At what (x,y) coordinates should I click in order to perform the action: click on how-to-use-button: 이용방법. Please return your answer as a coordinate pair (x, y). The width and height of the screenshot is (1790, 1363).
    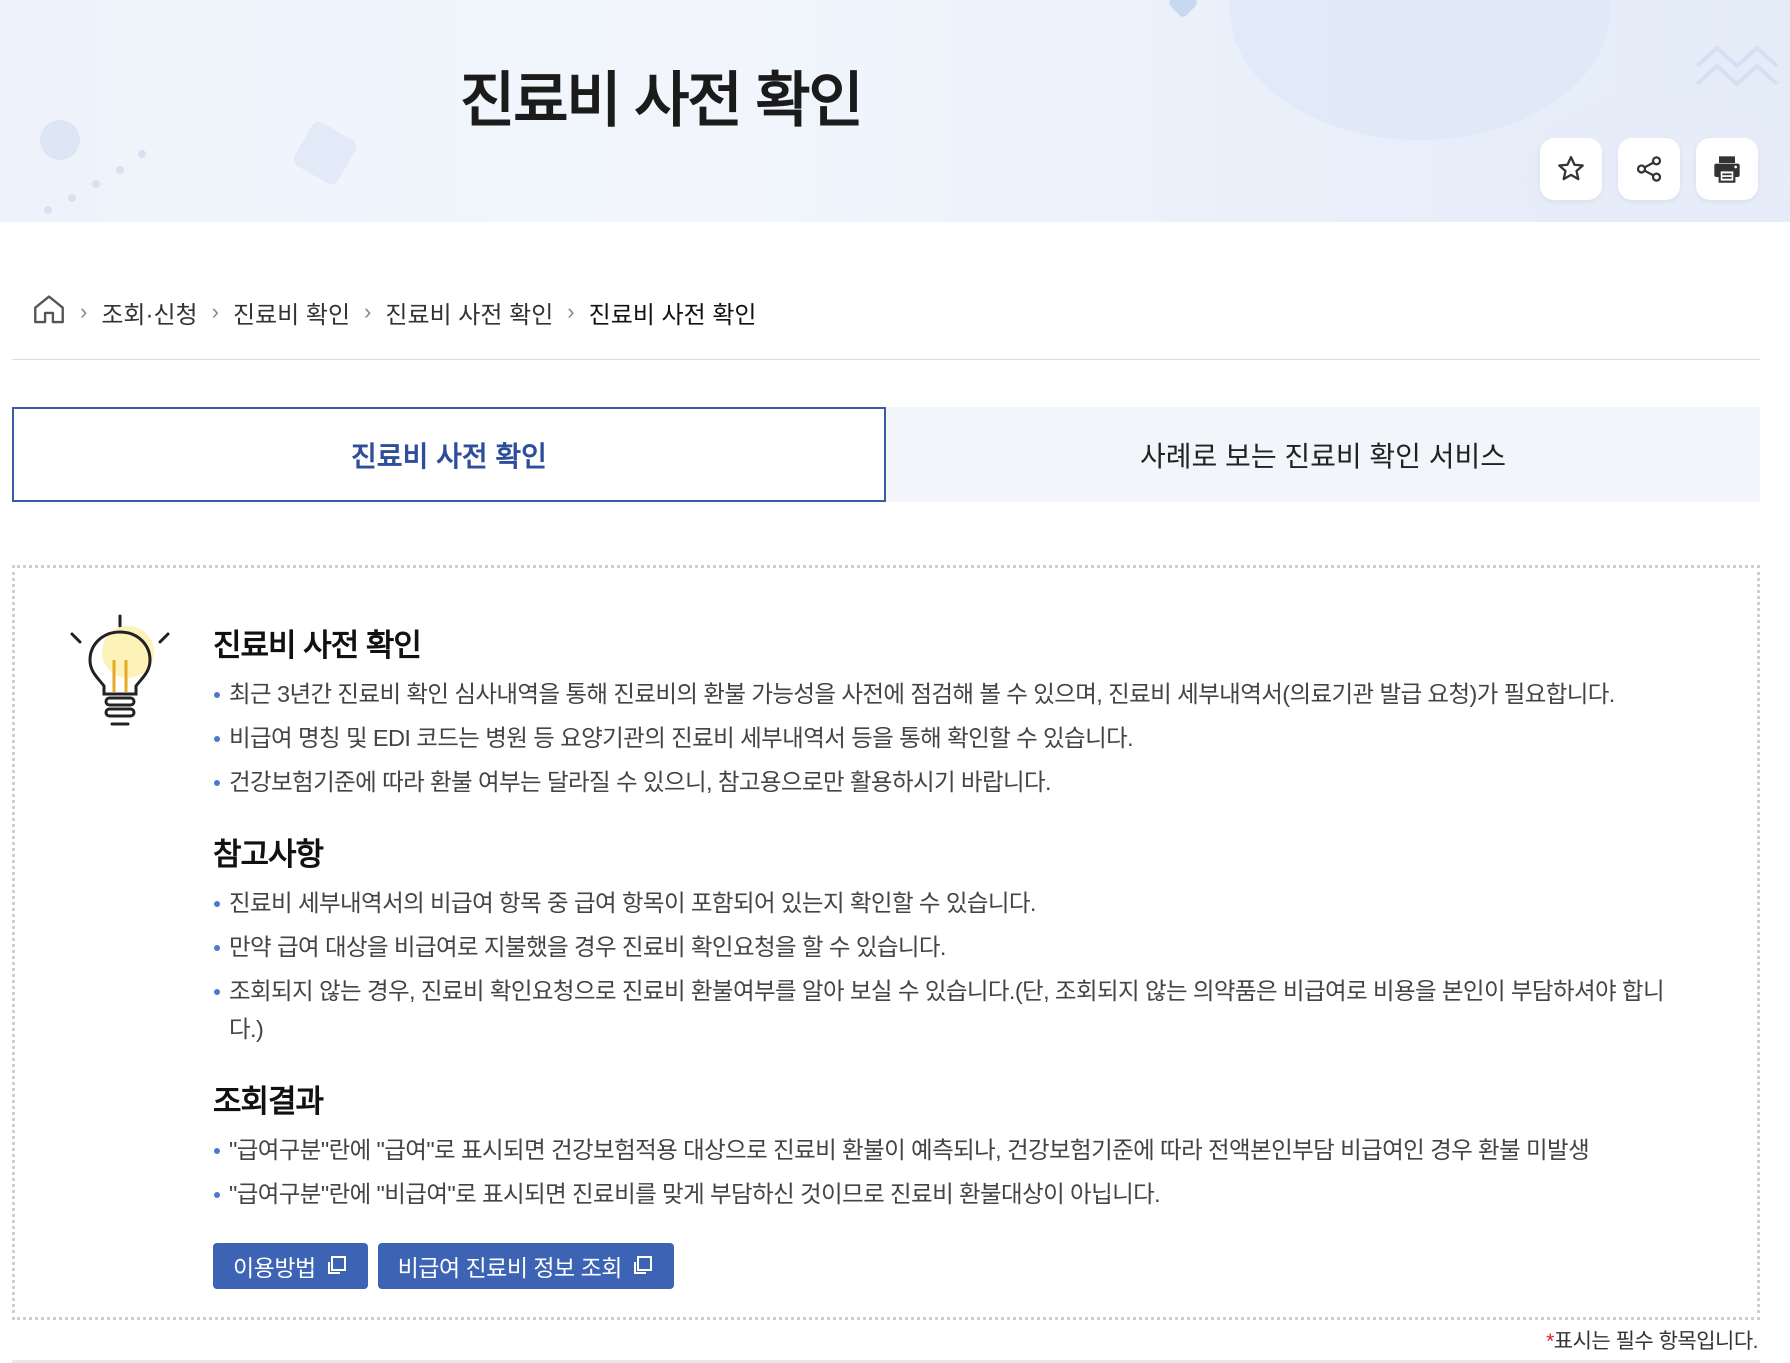
    Looking at the image, I should click on (290, 1266).